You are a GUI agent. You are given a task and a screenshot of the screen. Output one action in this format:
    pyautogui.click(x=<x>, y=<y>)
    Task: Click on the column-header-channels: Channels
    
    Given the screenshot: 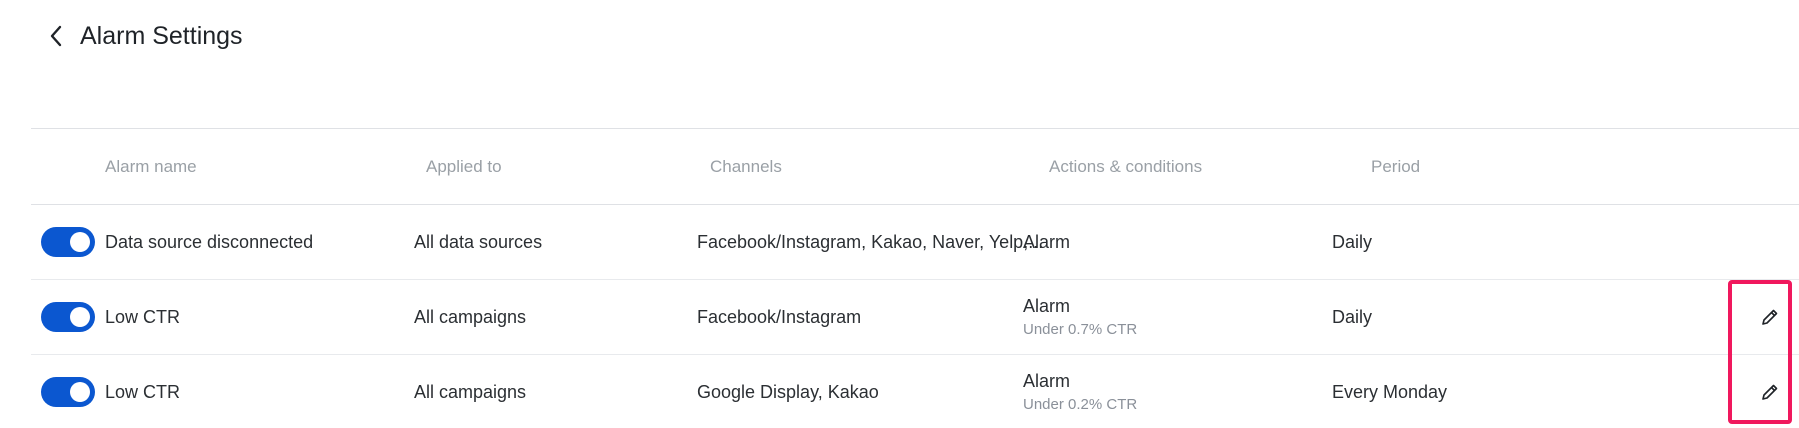 What is the action you would take?
    pyautogui.click(x=746, y=166)
    